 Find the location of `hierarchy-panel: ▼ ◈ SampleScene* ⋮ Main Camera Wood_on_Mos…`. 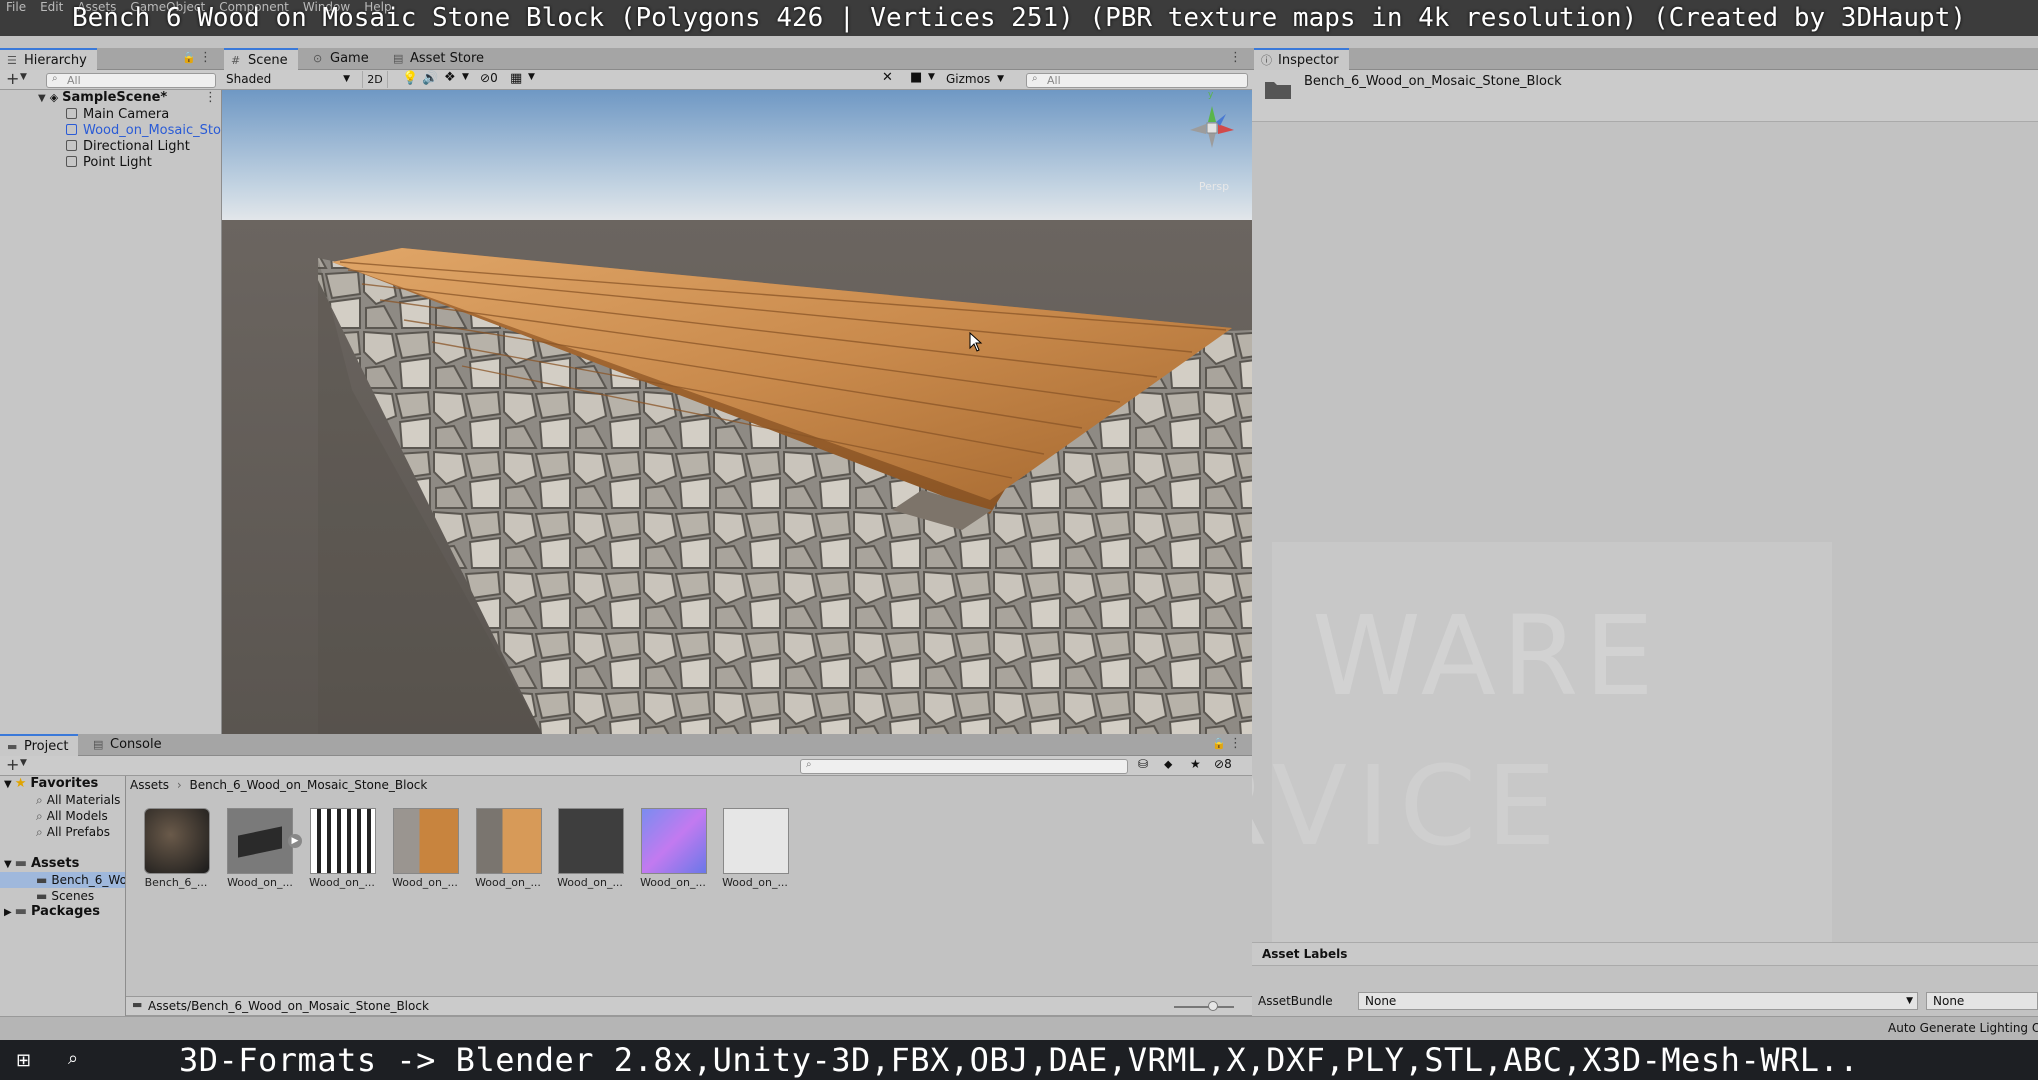

hierarchy-panel: ▼ ◈ SampleScene* ⋮ Main Camera Wood_on_Mos… is located at coordinates (111, 412).